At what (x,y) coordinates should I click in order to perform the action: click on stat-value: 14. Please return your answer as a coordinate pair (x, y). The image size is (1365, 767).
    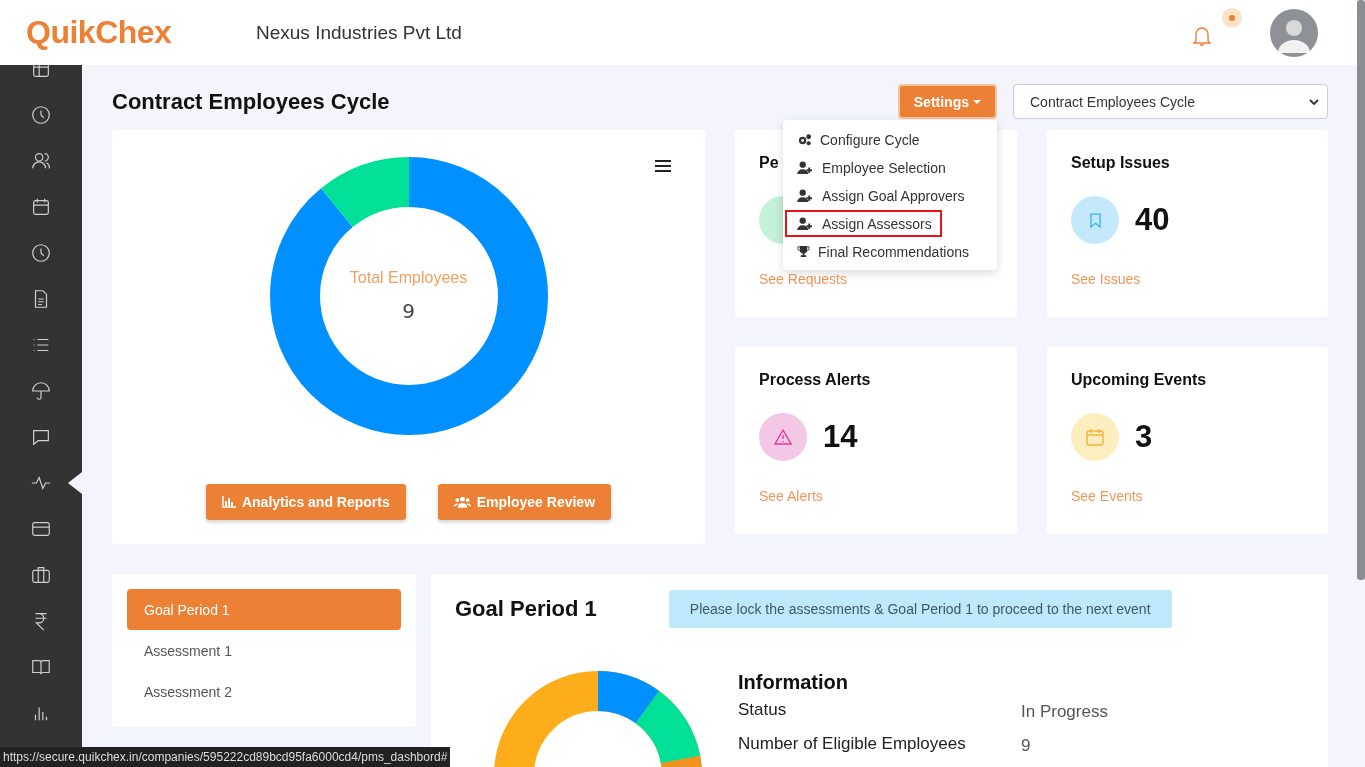
    Looking at the image, I should click on (840, 437).